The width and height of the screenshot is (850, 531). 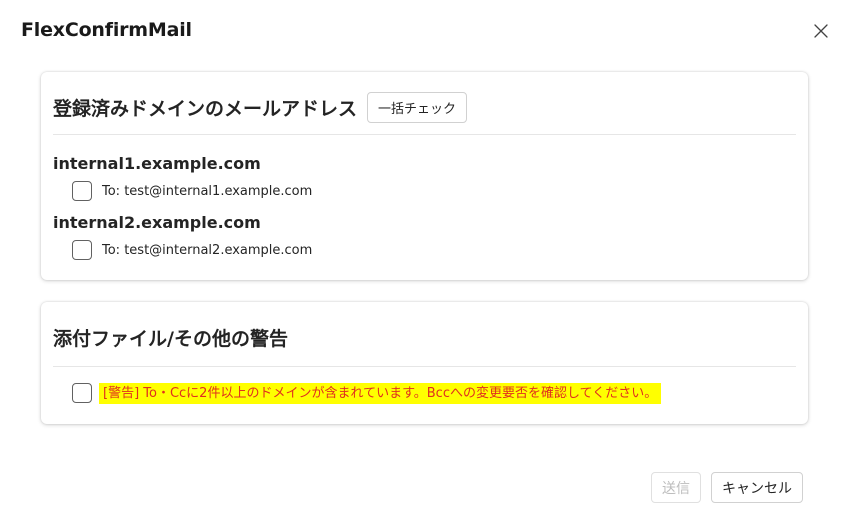 I want to click on domain-group-name: internal2.example.com, so click(x=157, y=222).